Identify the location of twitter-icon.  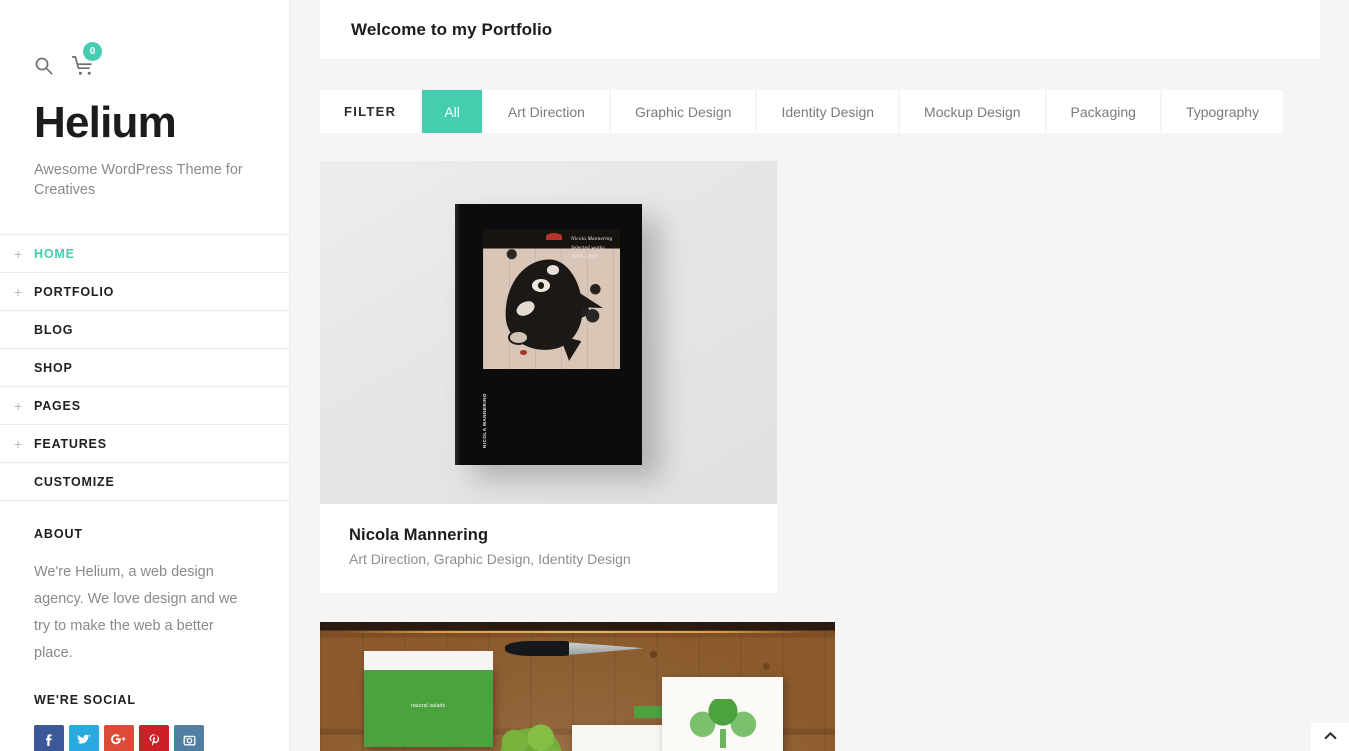
(84, 738).